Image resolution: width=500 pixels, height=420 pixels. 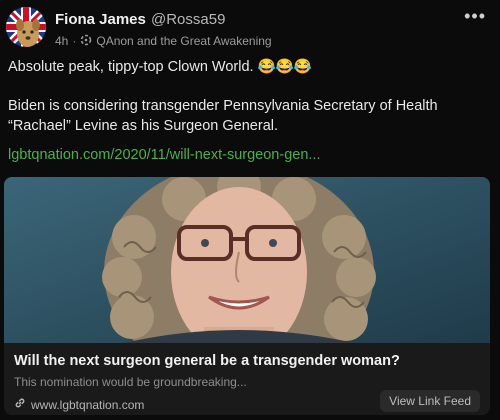 What do you see at coordinates (430, 401) in the screenshot?
I see `view-link-feed-button: View Link Feed` at bounding box center [430, 401].